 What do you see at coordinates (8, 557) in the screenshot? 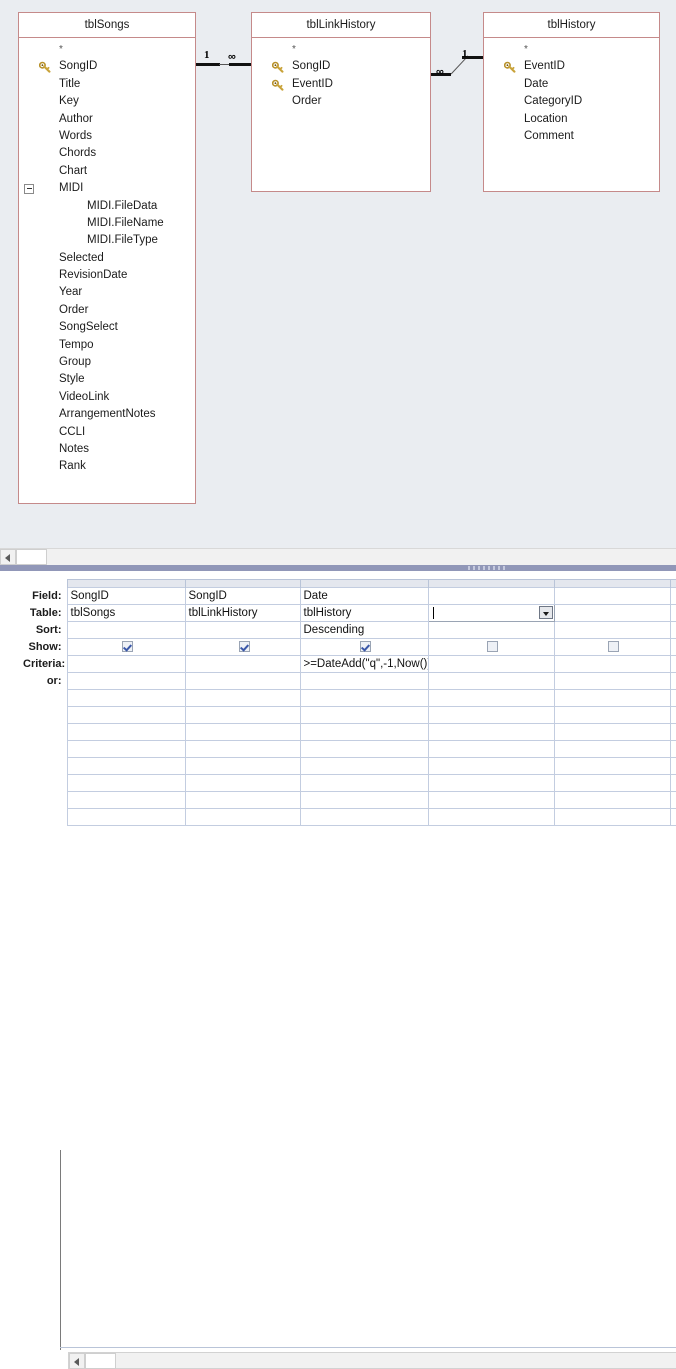
I see `scroll-left-button` at bounding box center [8, 557].